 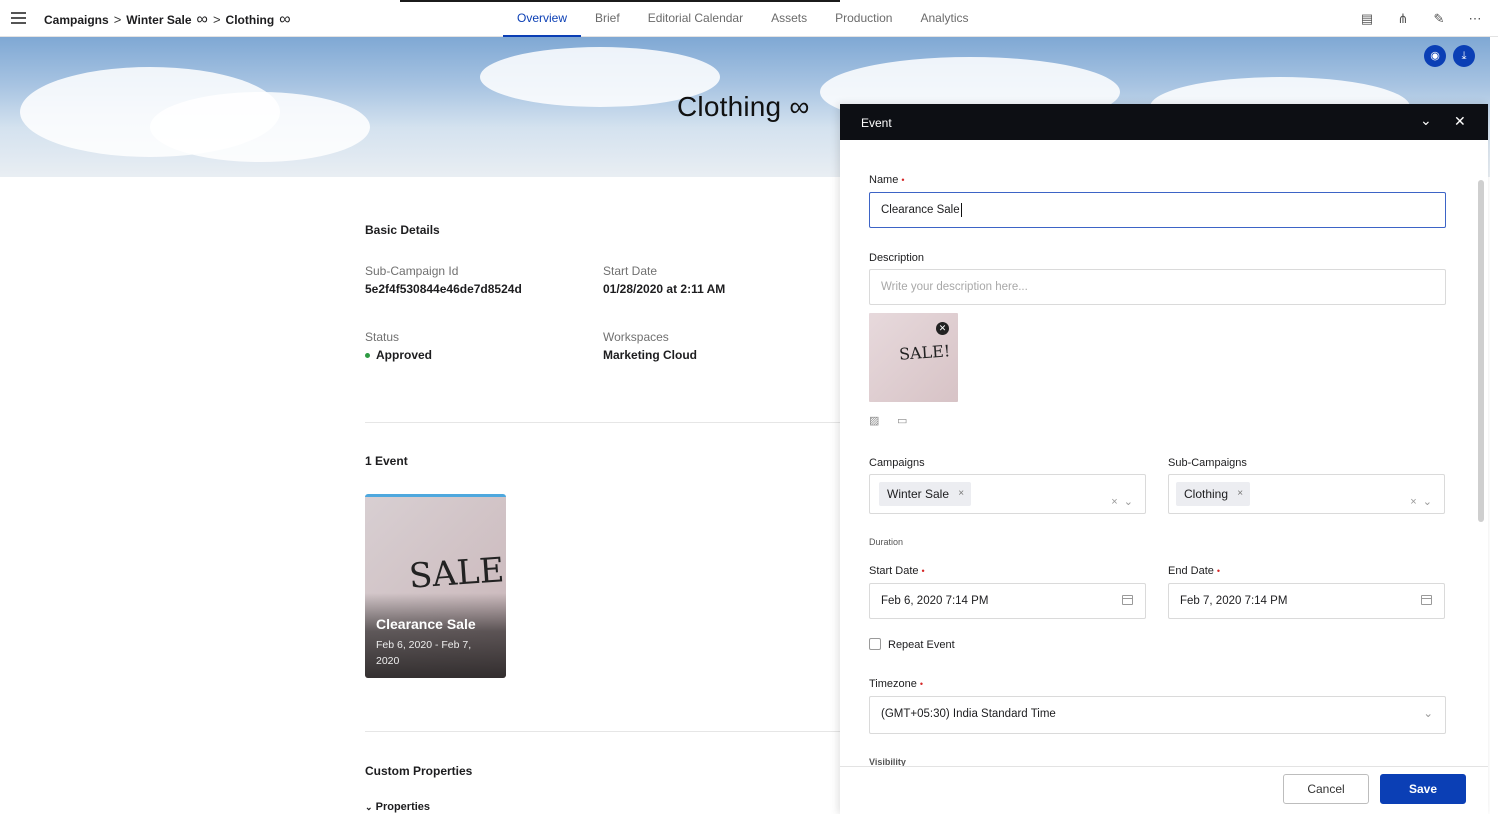 I want to click on edit-icon: ✎, so click(x=1439, y=19).